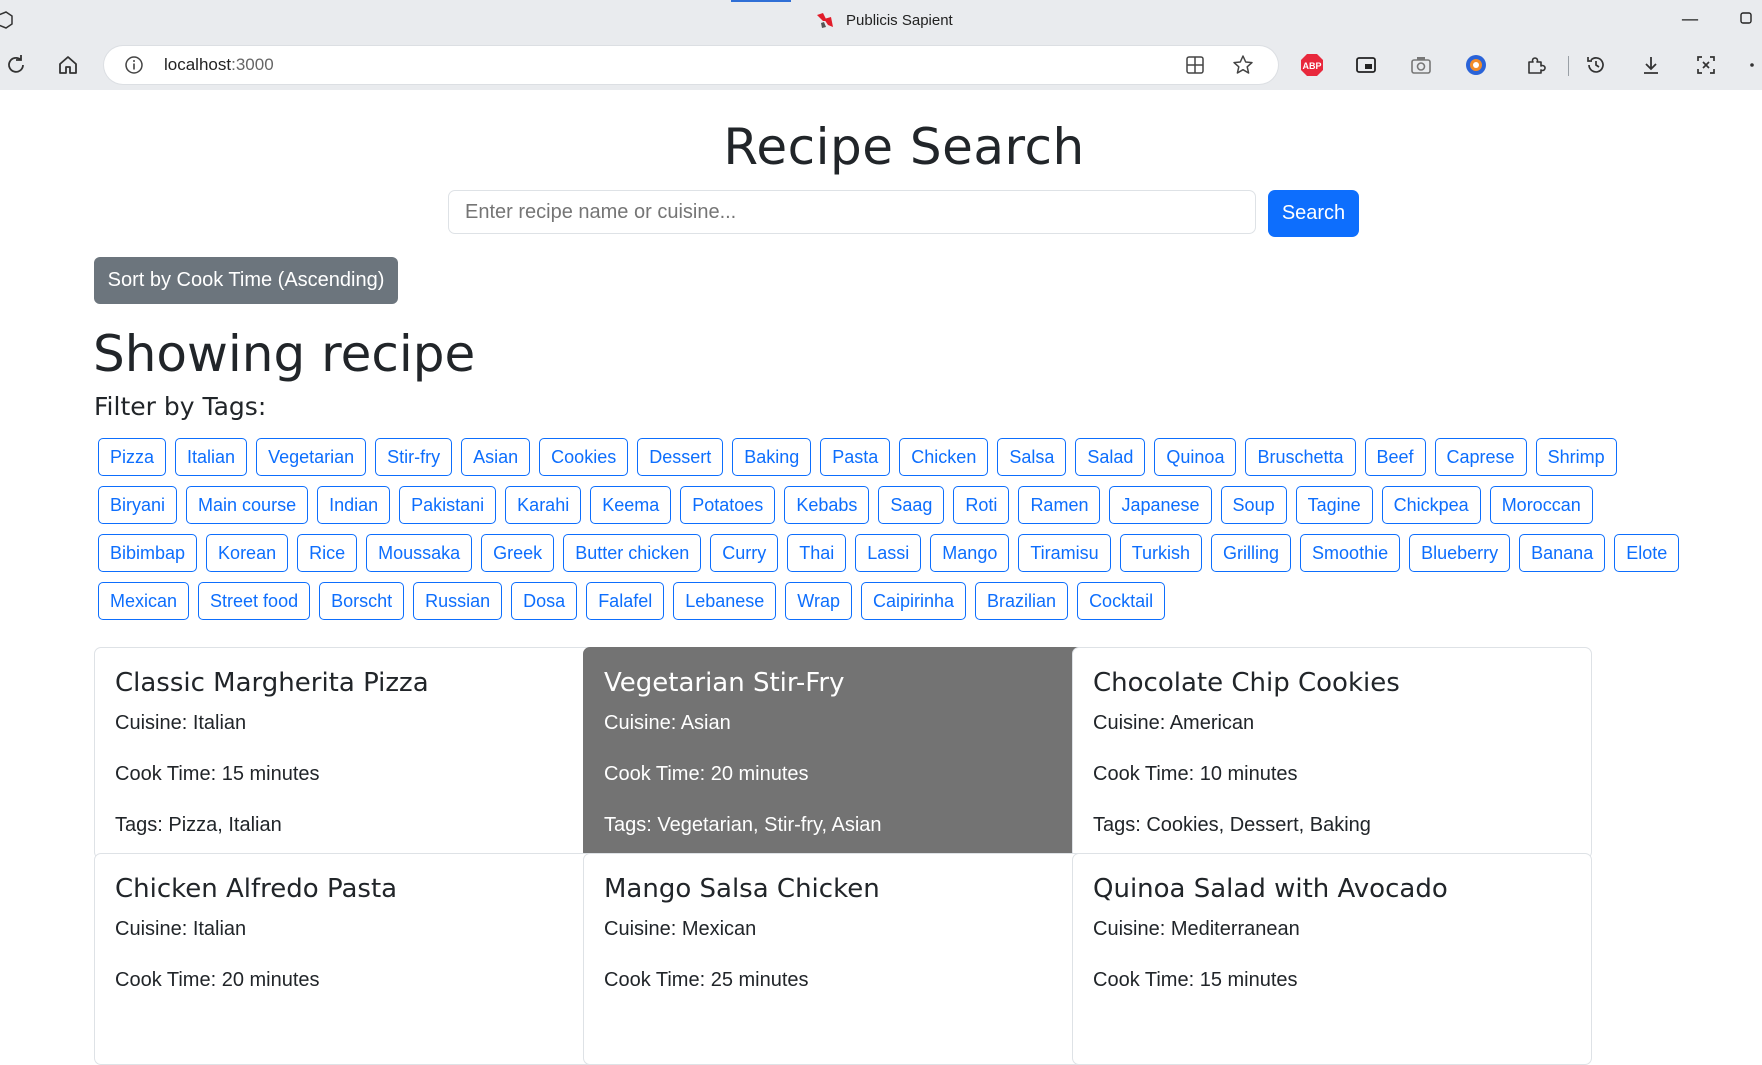 This screenshot has height=1065, width=1762. Describe the element at coordinates (211, 457) in the screenshot. I see `tag-filter-button: Italian` at that location.